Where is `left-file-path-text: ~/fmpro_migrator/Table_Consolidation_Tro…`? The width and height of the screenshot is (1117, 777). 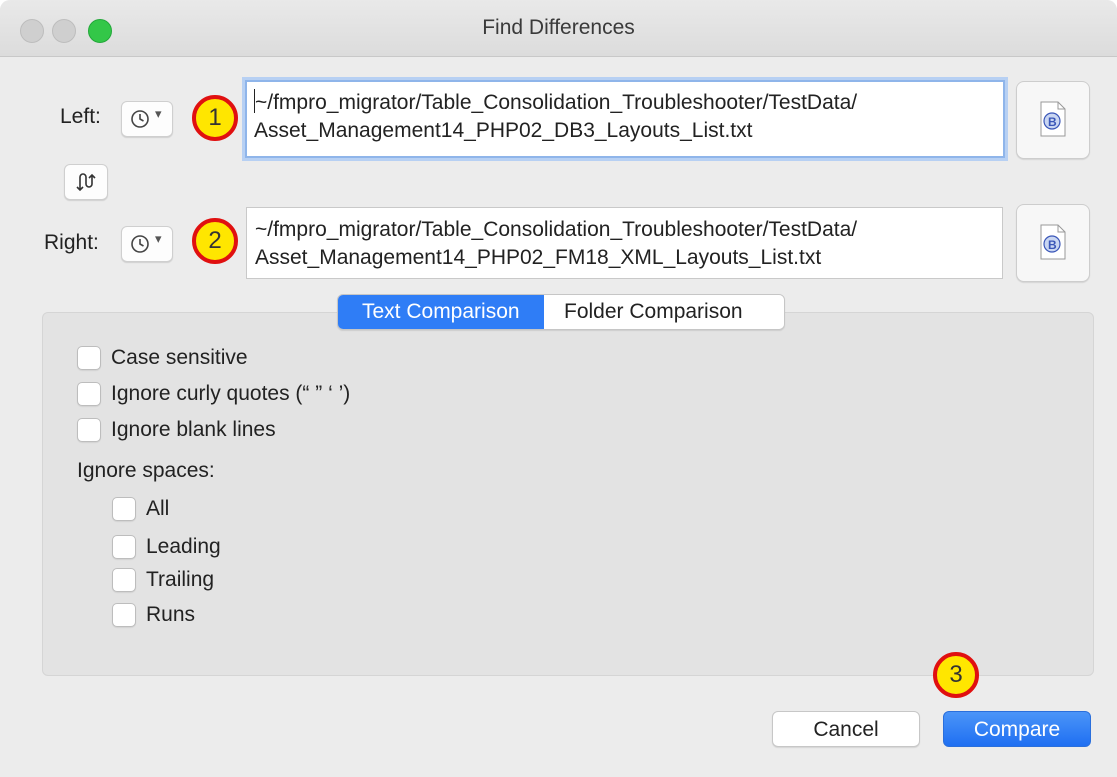
left-file-path-text: ~/fmpro_migrator/Table_Consolidation_Tro… is located at coordinates (556, 116).